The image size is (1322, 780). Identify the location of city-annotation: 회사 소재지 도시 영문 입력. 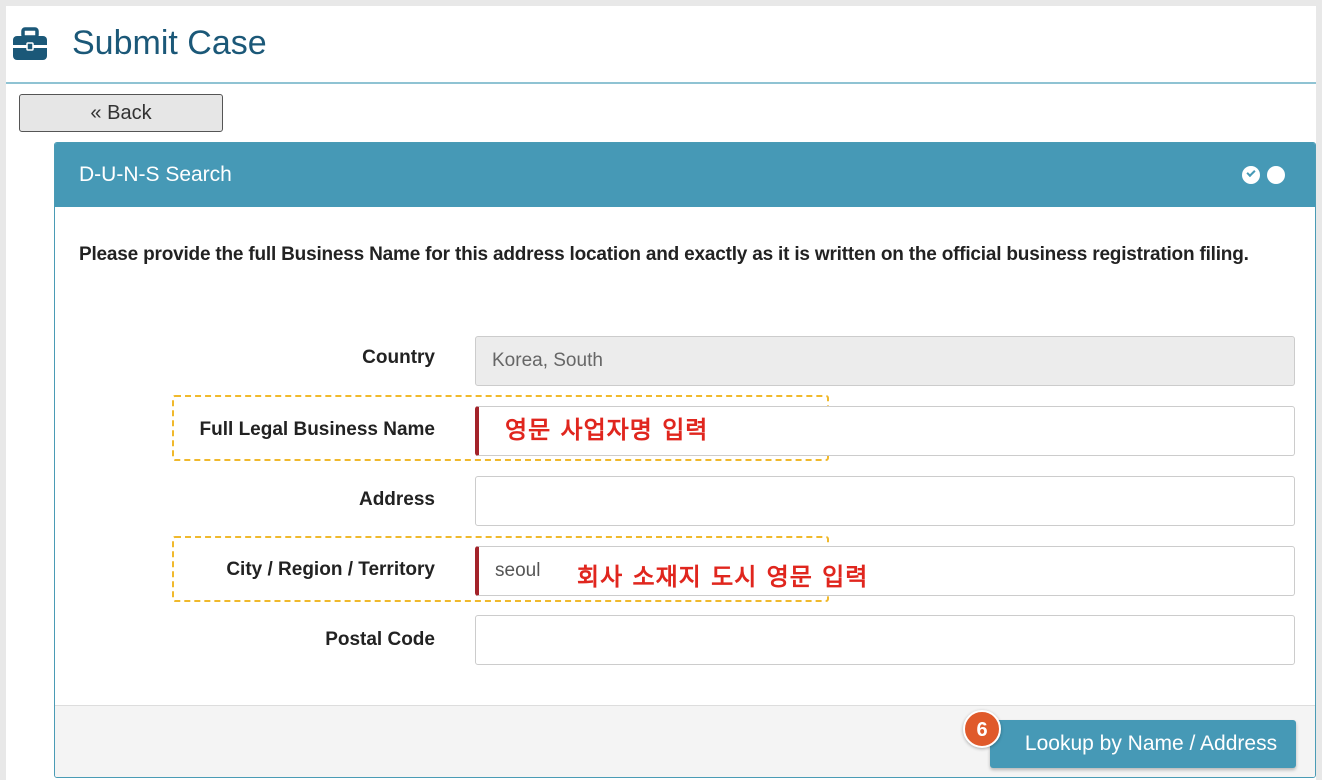
(723, 577).